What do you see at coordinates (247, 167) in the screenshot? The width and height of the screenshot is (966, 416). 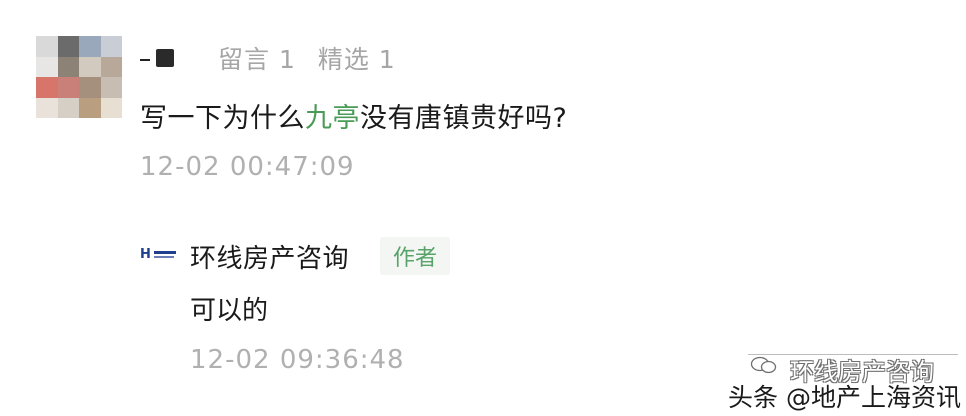 I see `comment-timestamp: 12-02 00:47:09` at bounding box center [247, 167].